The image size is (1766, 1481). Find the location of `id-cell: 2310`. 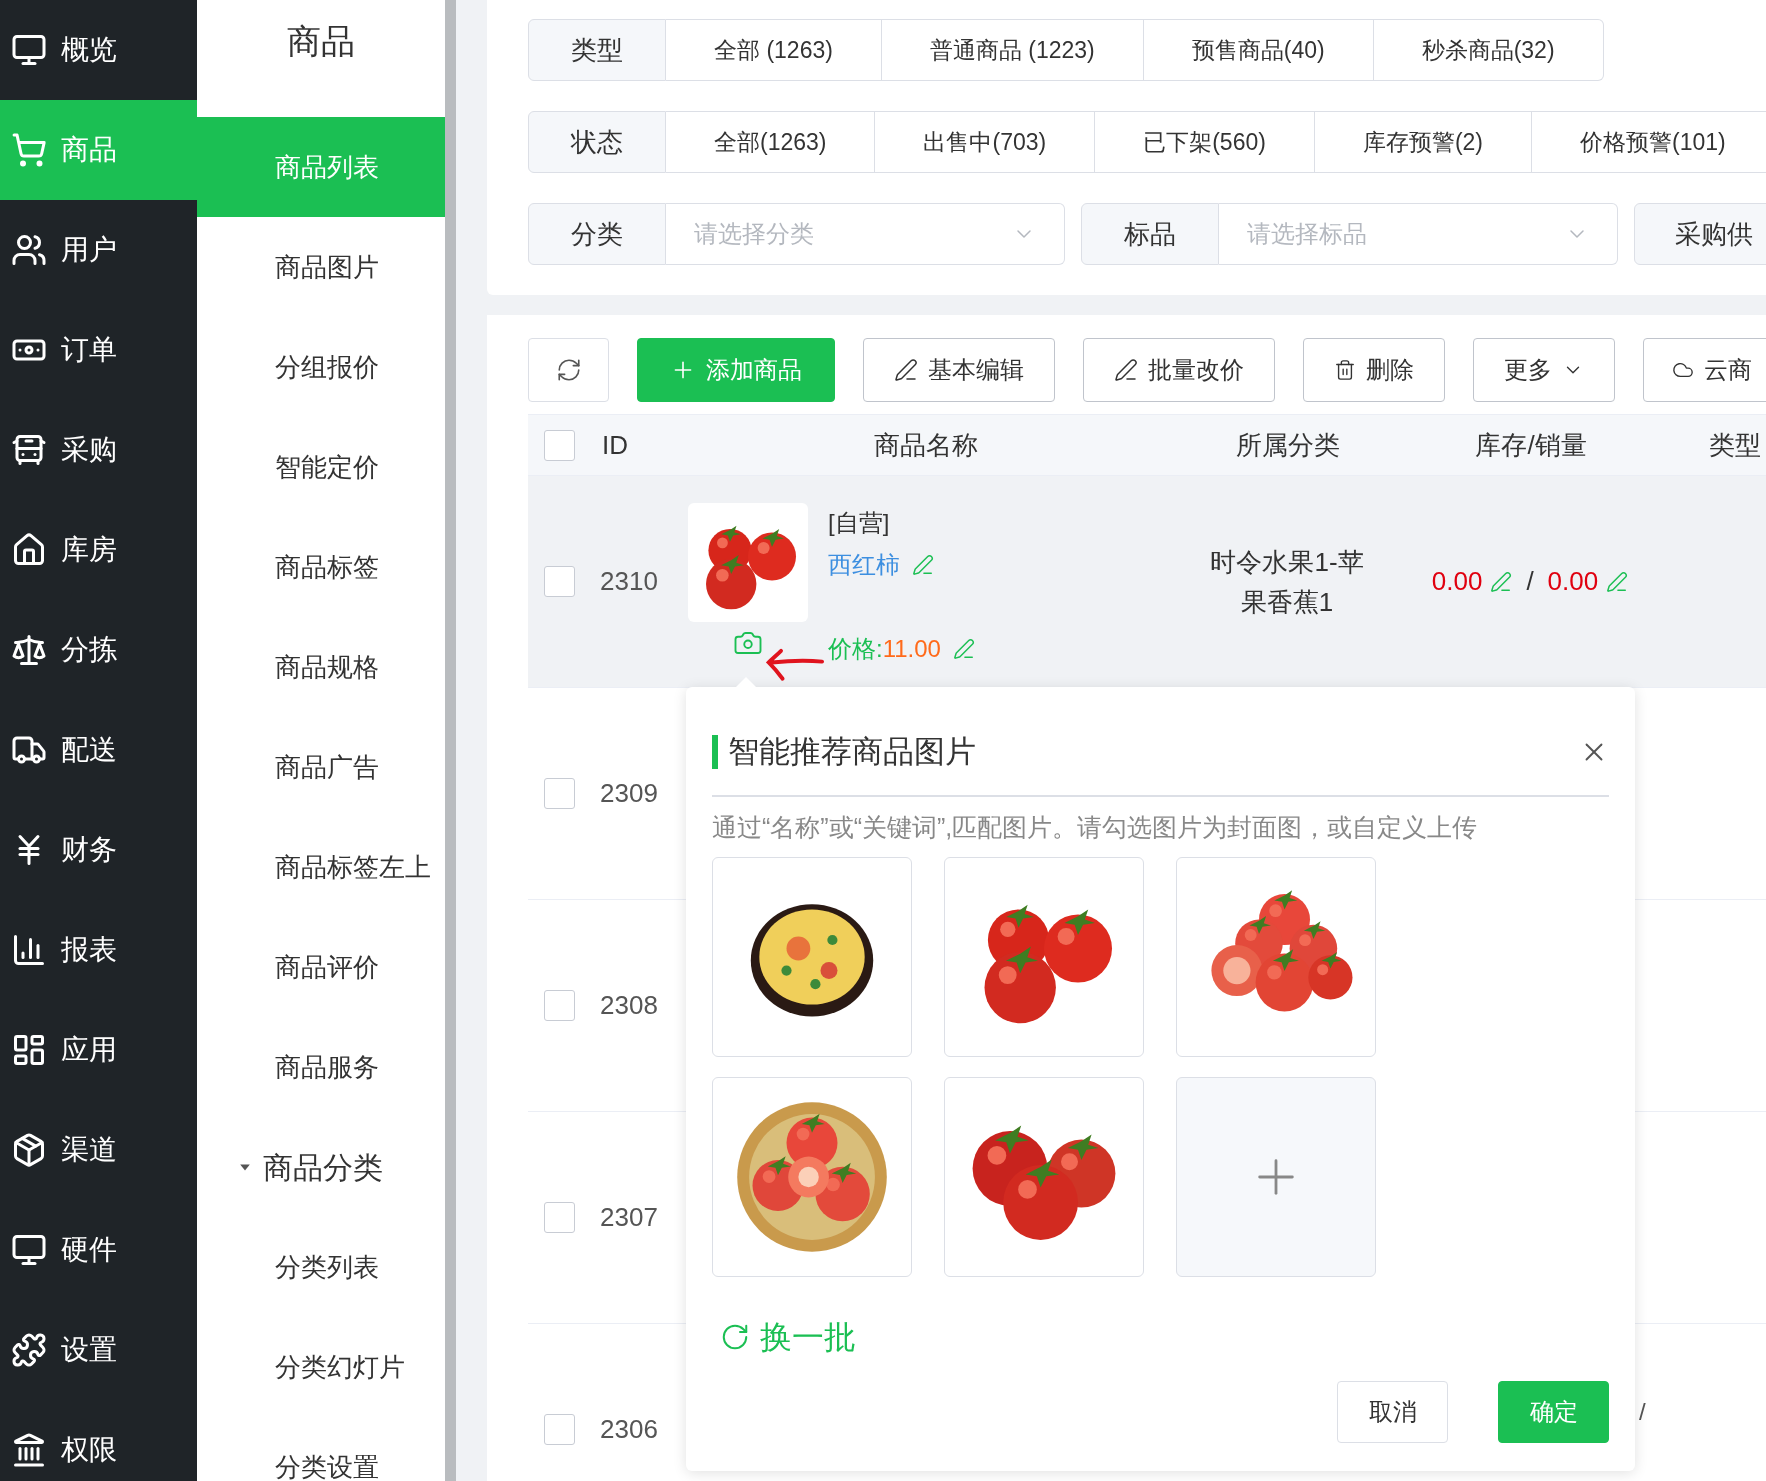

id-cell: 2310 is located at coordinates (629, 581).